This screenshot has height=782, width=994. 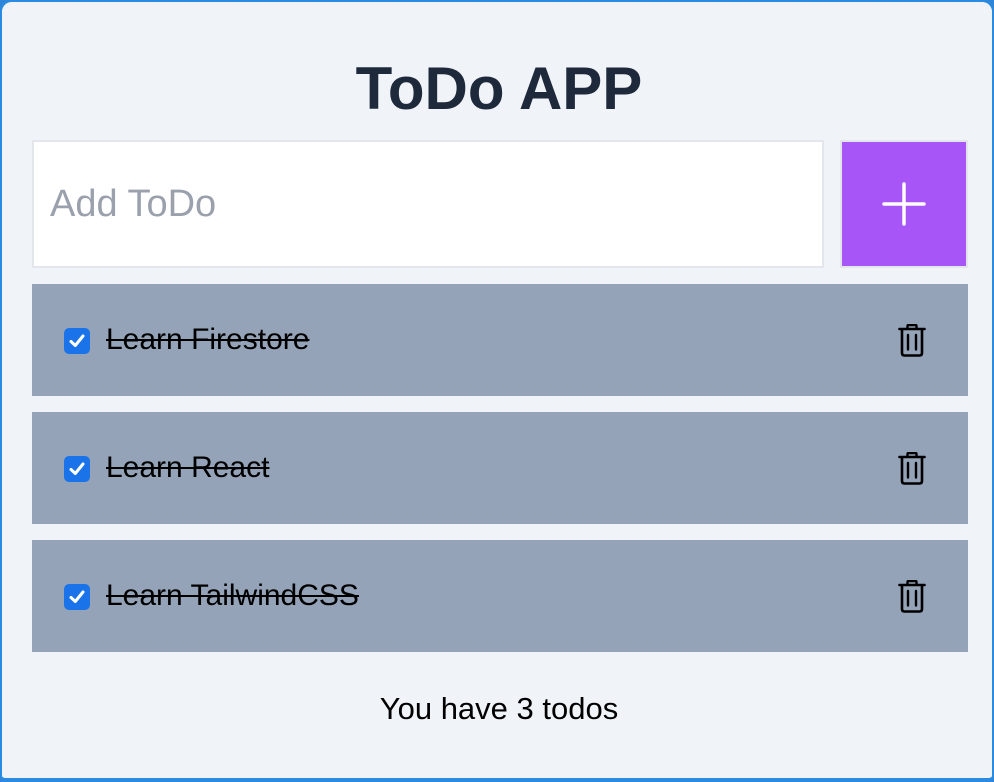 I want to click on todo-item: Learn Firestore, so click(x=500, y=340).